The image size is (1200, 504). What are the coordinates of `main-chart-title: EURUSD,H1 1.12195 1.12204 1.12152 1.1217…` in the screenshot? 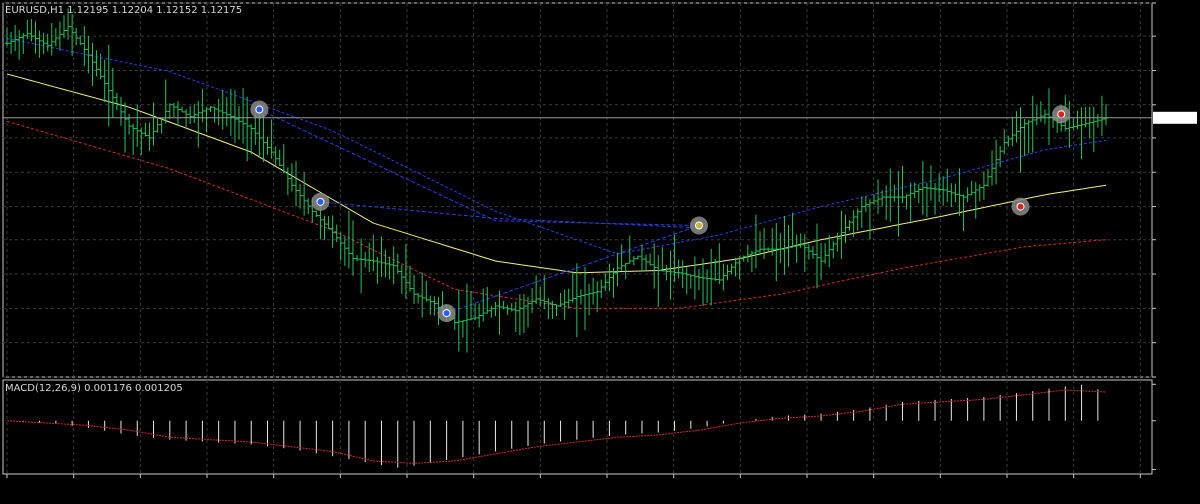 It's located at (123, 10).